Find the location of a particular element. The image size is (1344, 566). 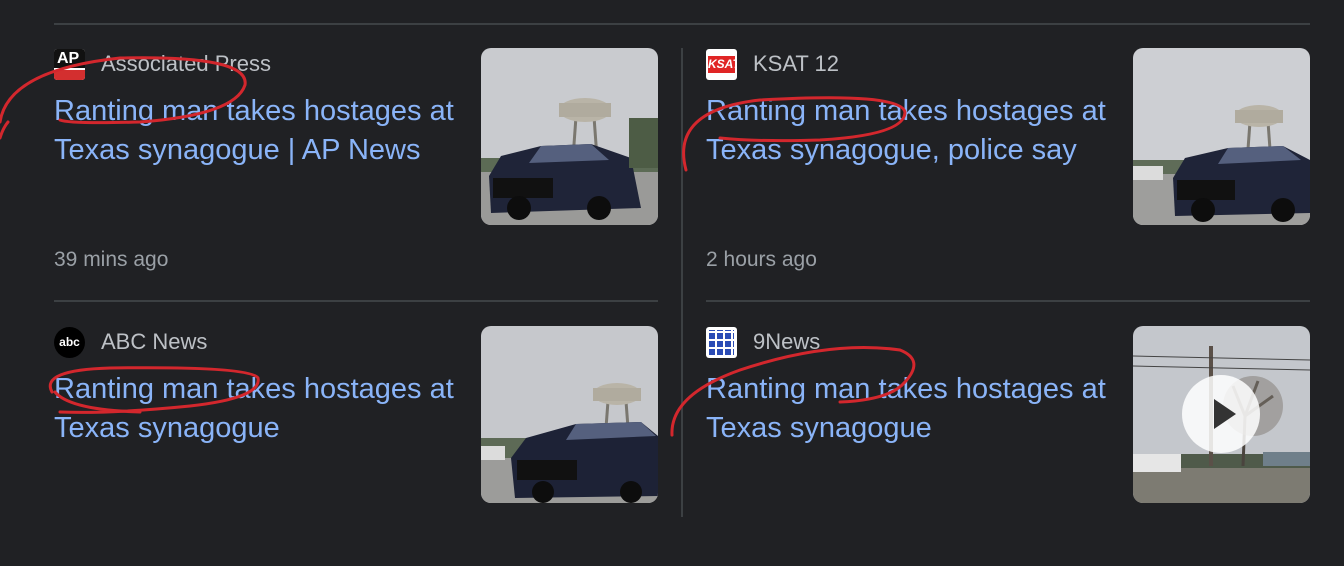

source-name: 9News is located at coordinates (787, 341).